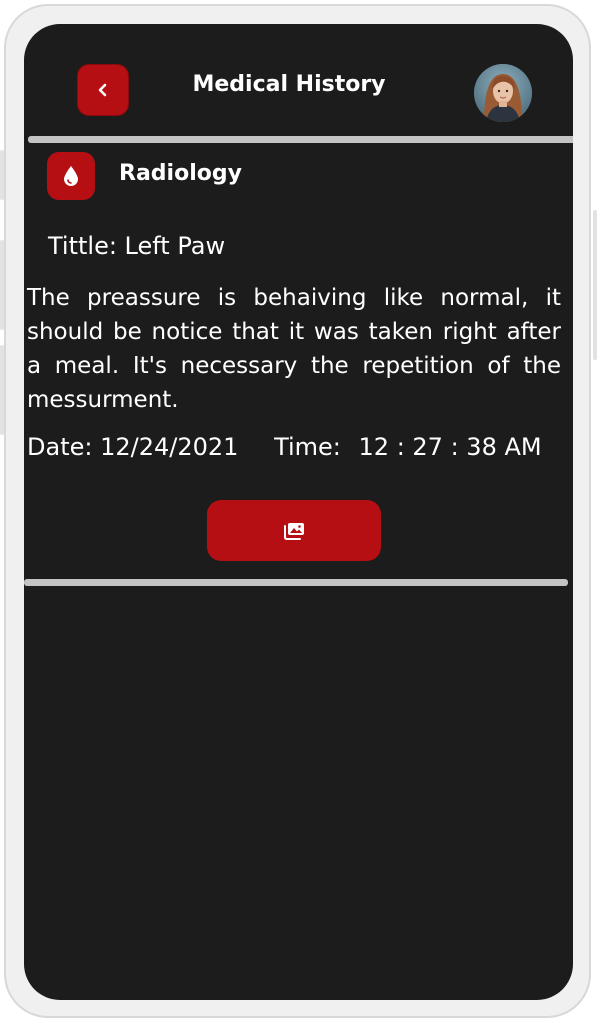  I want to click on time-label: Time:, so click(307, 447).